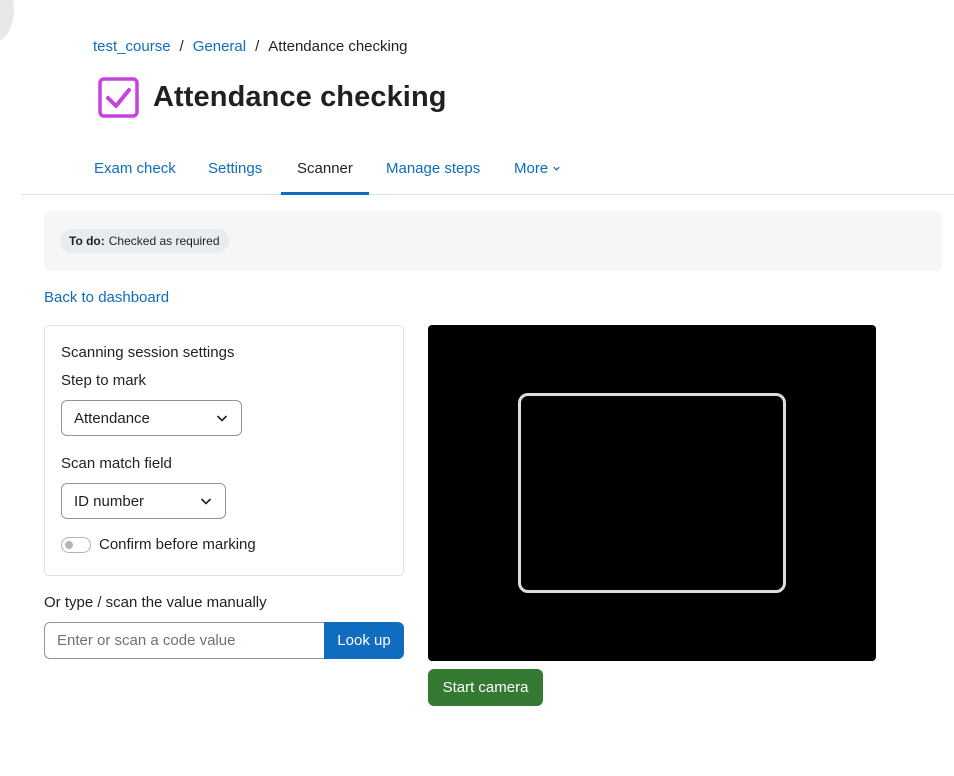 This screenshot has width=954, height=776. Describe the element at coordinates (87, 241) in the screenshot. I see `todo-label: To do:` at that location.